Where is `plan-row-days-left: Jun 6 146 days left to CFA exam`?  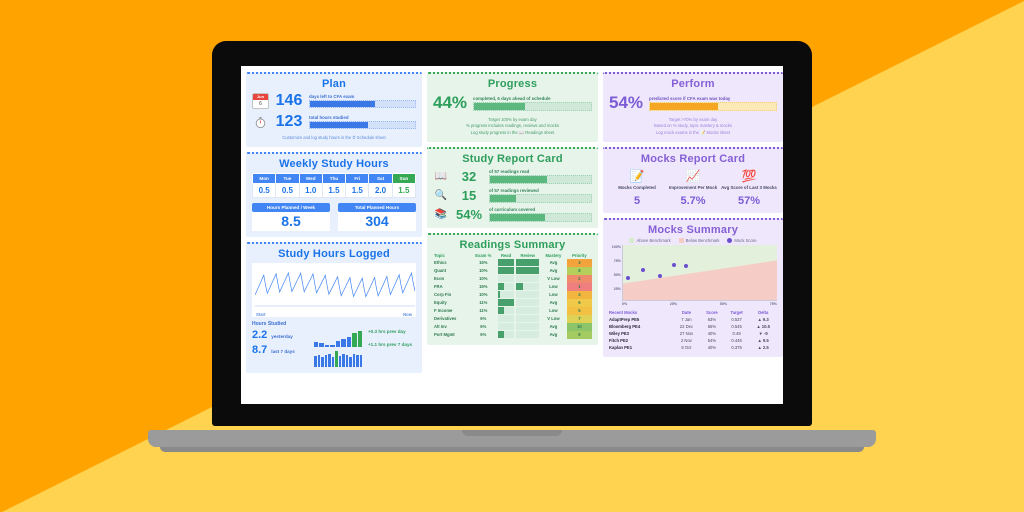
plan-row-days-left: Jun 6 146 days left to CFA exam is located at coordinates (334, 101).